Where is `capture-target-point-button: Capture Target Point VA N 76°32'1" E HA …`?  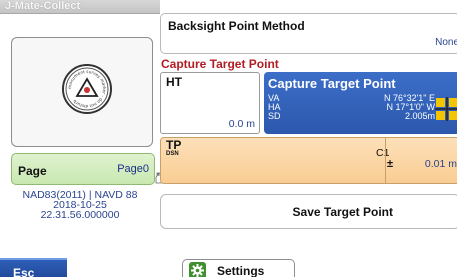 capture-target-point-button: Capture Target Point VA N 76°32'1" E HA … is located at coordinates (360, 103).